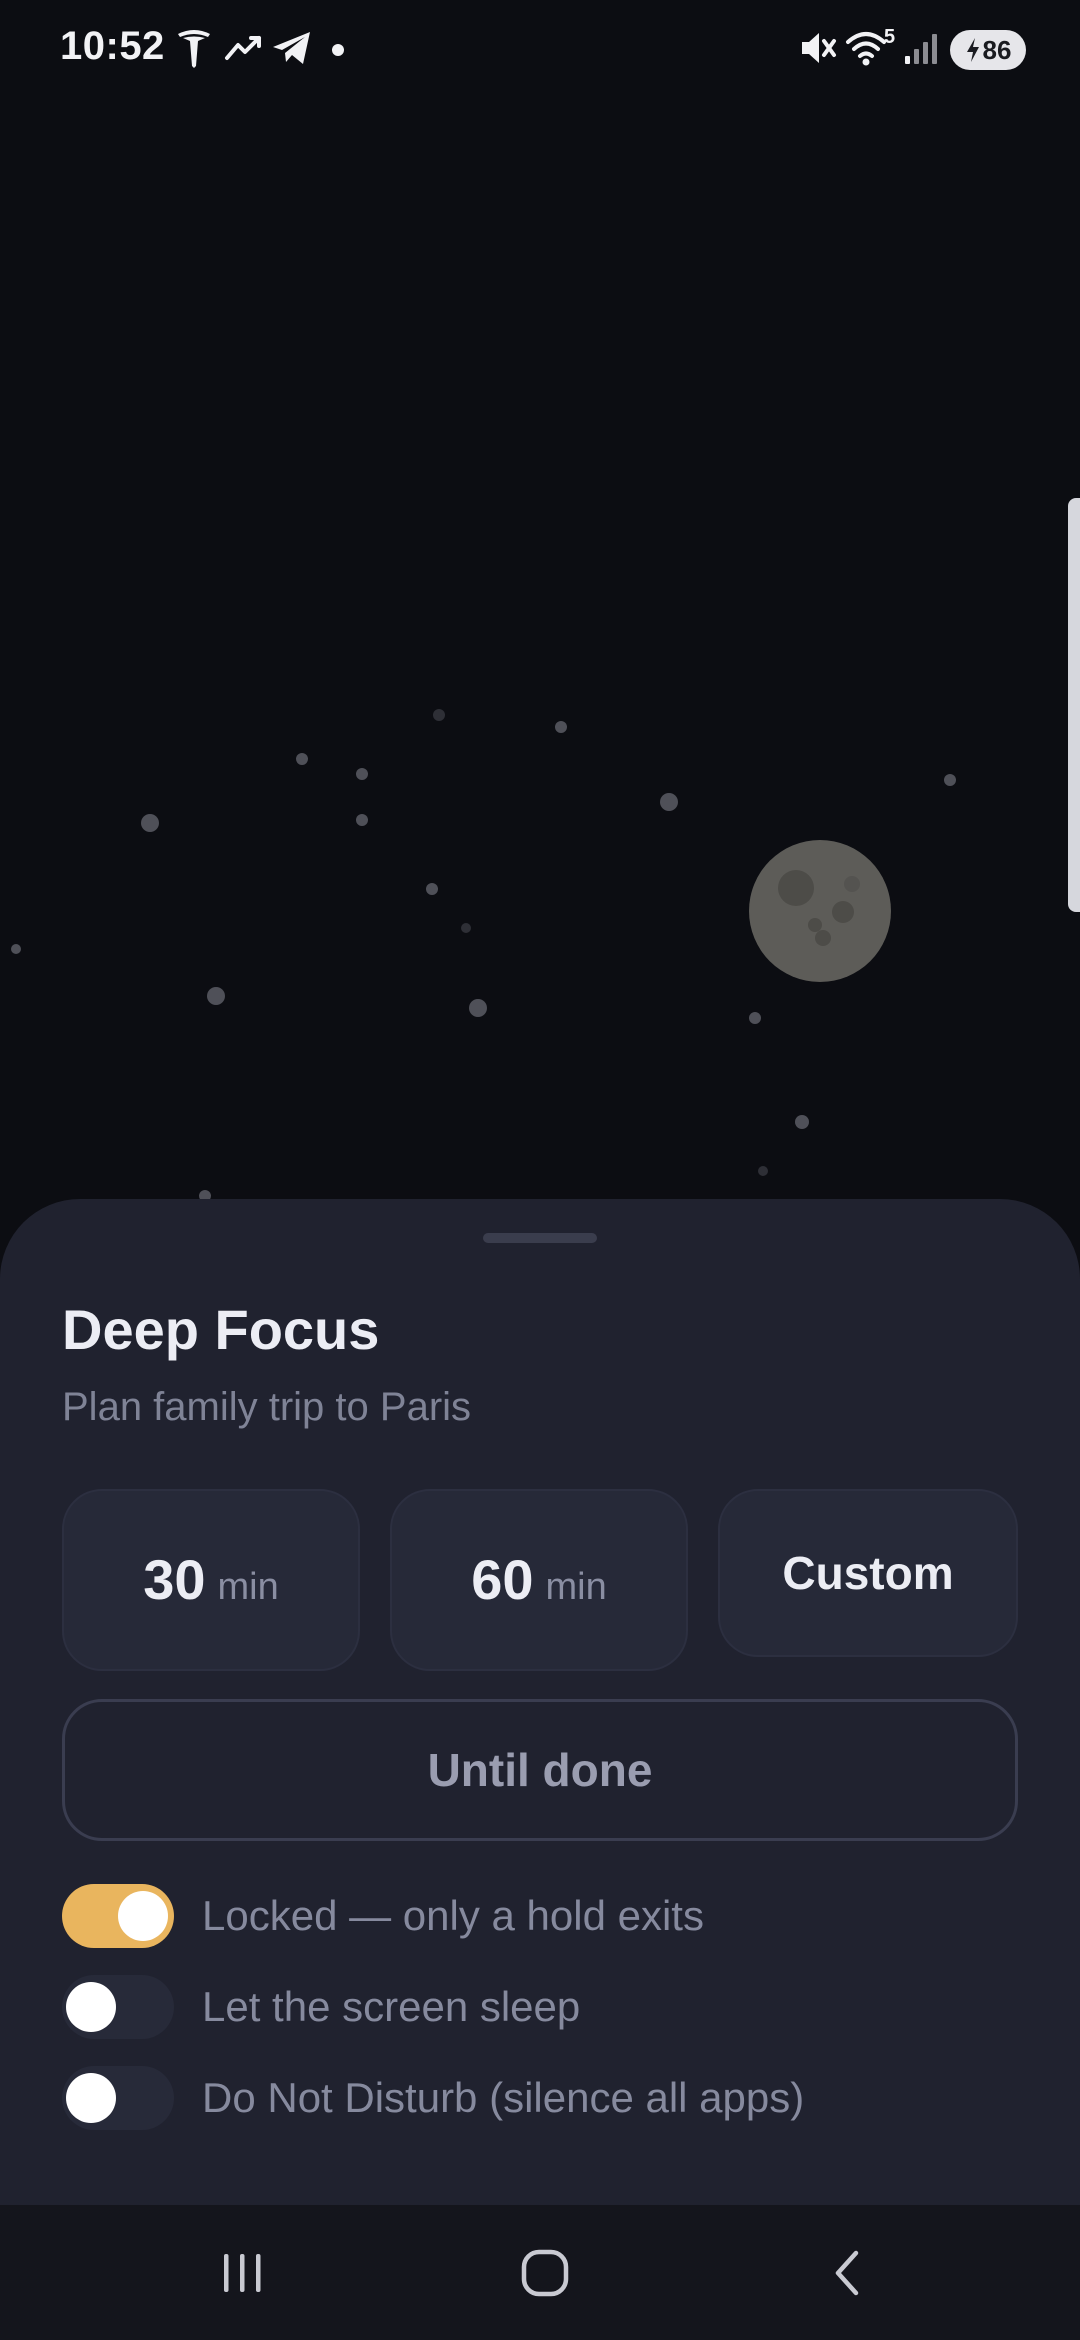 The width and height of the screenshot is (1080, 2340). I want to click on home-button, so click(545, 2272).